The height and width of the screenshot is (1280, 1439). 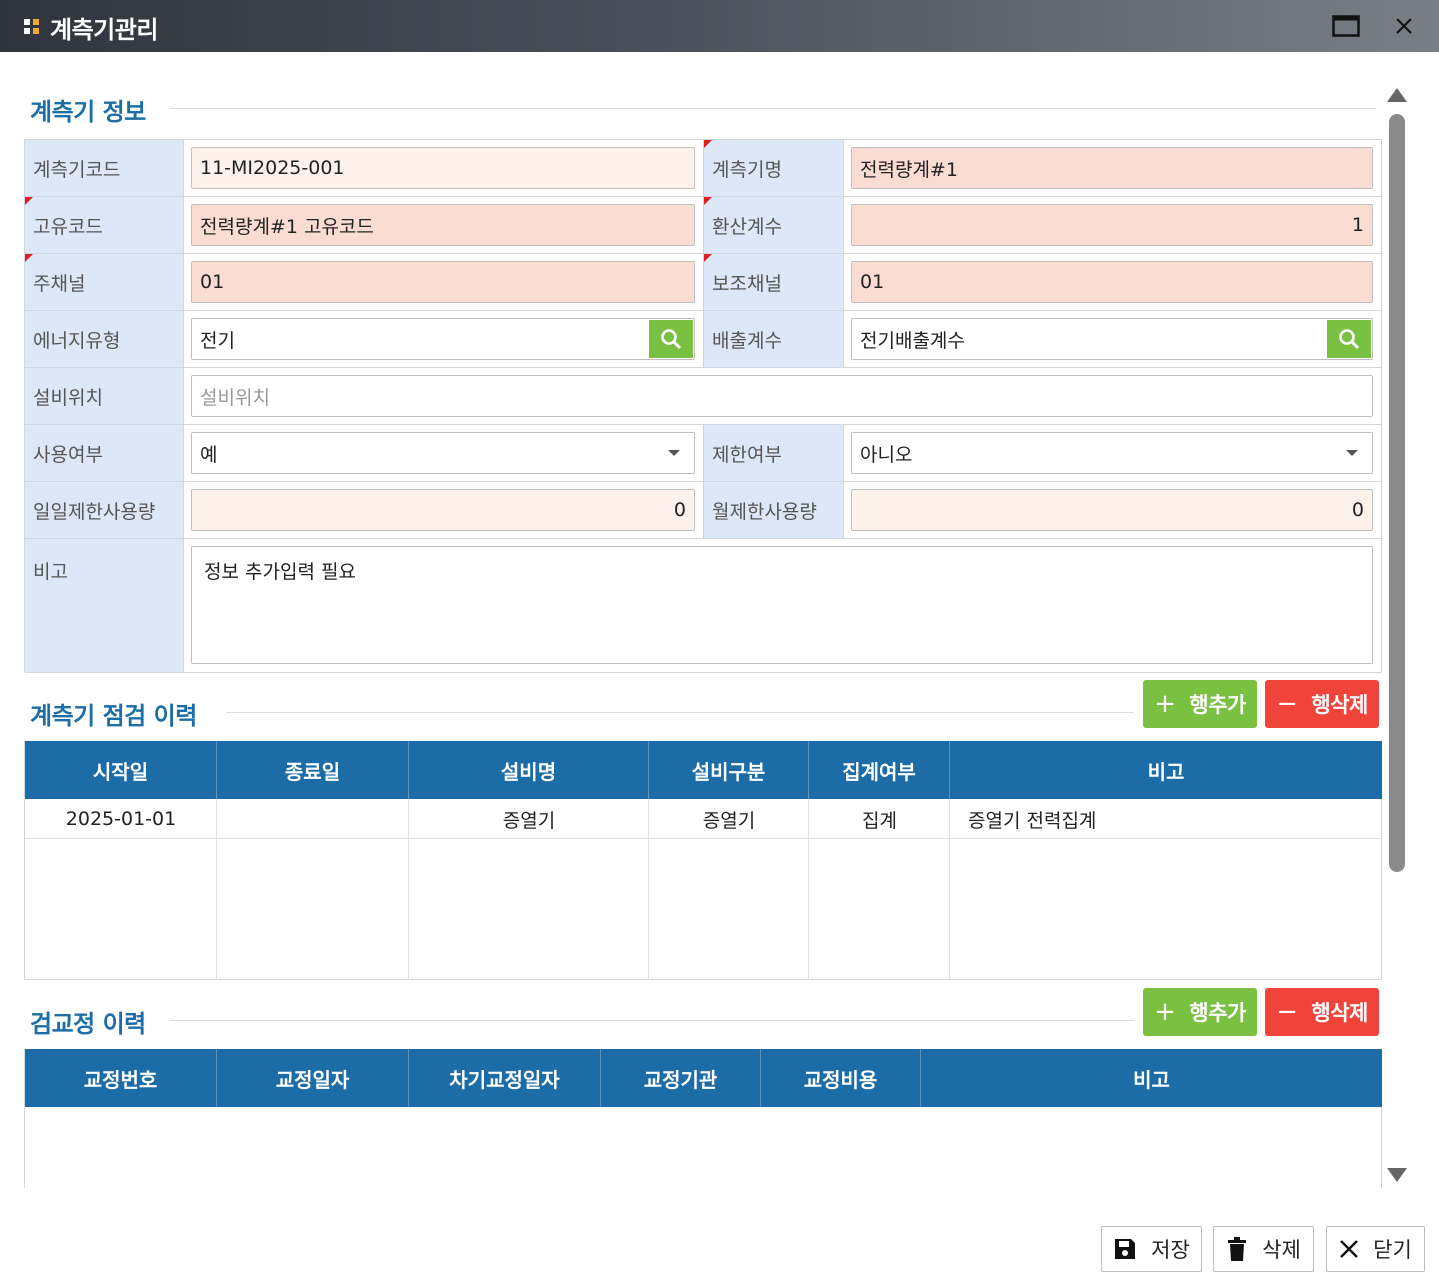 I want to click on calibration-add-row-button: + 행추가, so click(x=1200, y=1012).